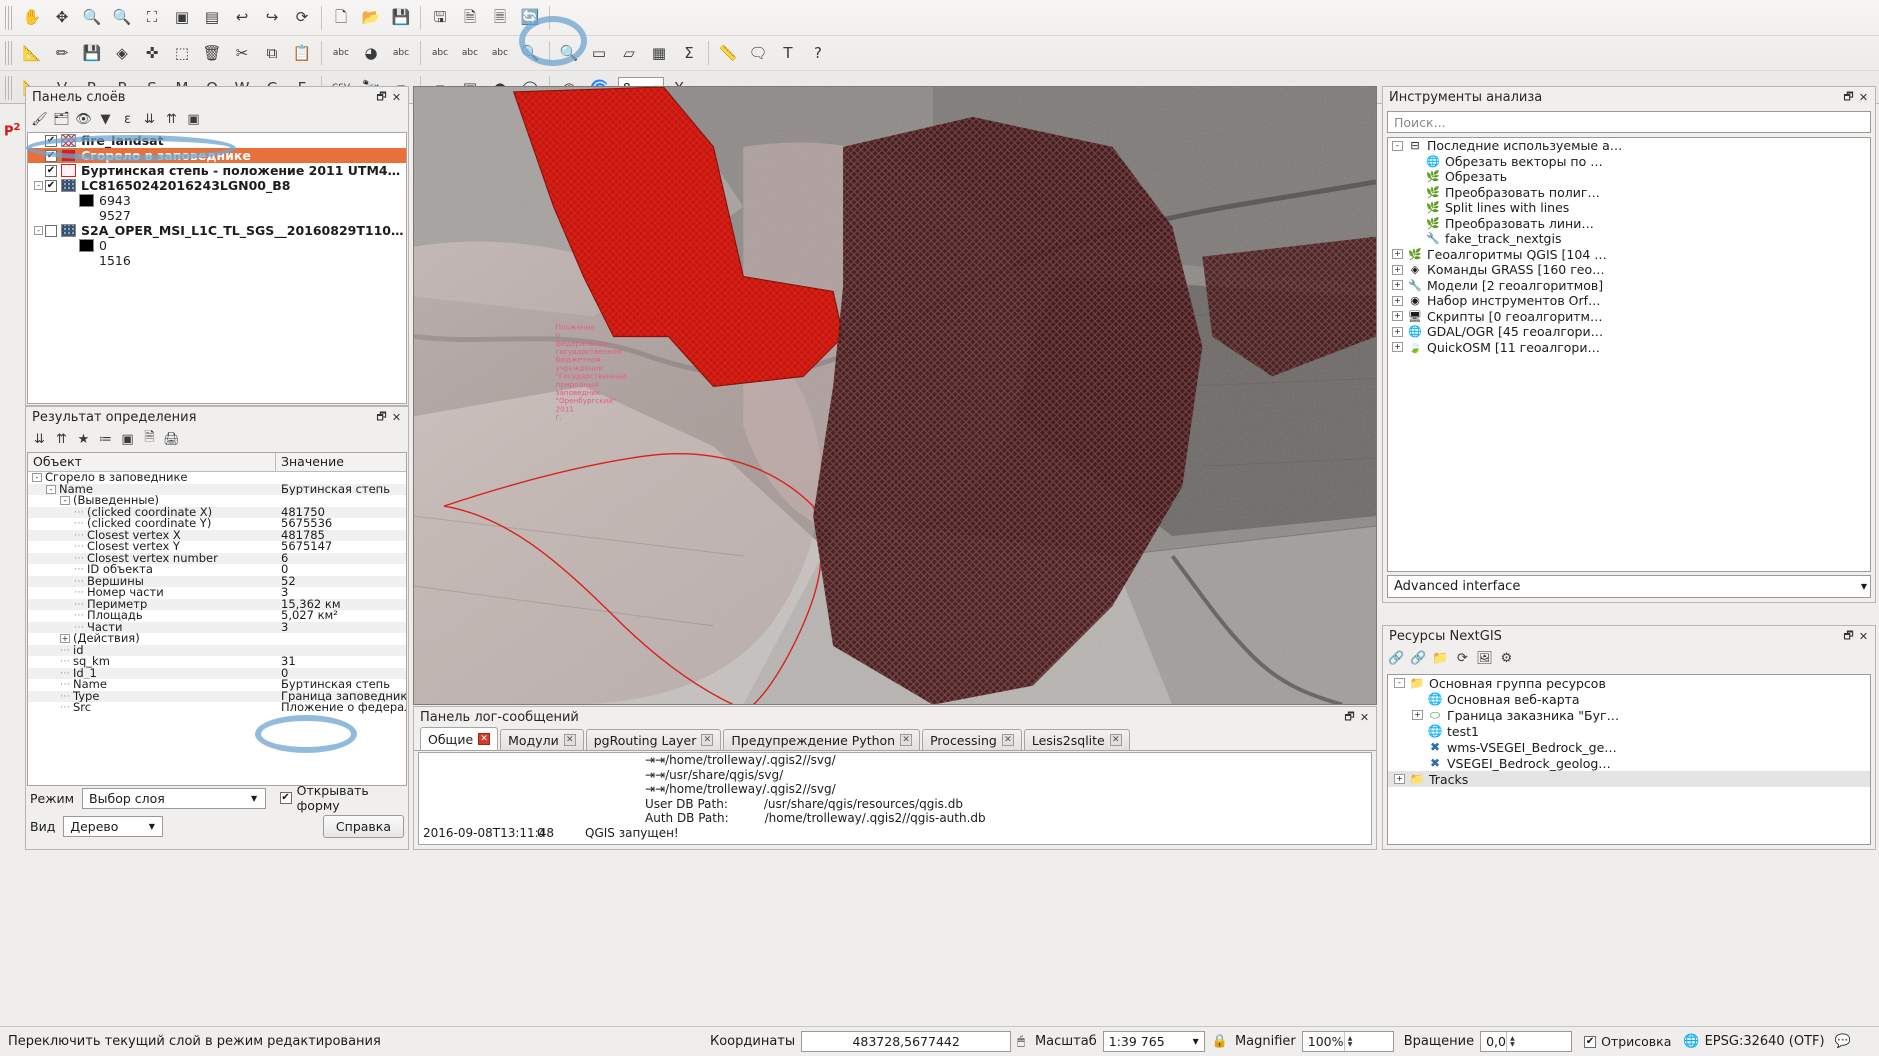  Describe the element at coordinates (217, 501) in the screenshot. I see `identify-row: - (Выведенные)` at that location.